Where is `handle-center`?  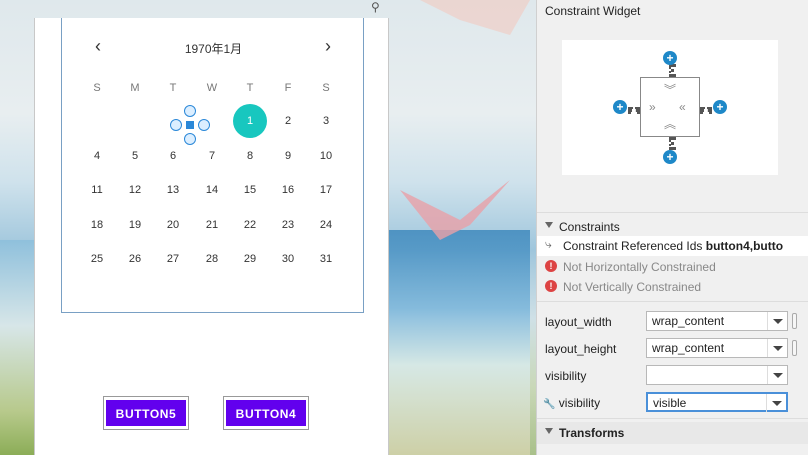
handle-center is located at coordinates (190, 125).